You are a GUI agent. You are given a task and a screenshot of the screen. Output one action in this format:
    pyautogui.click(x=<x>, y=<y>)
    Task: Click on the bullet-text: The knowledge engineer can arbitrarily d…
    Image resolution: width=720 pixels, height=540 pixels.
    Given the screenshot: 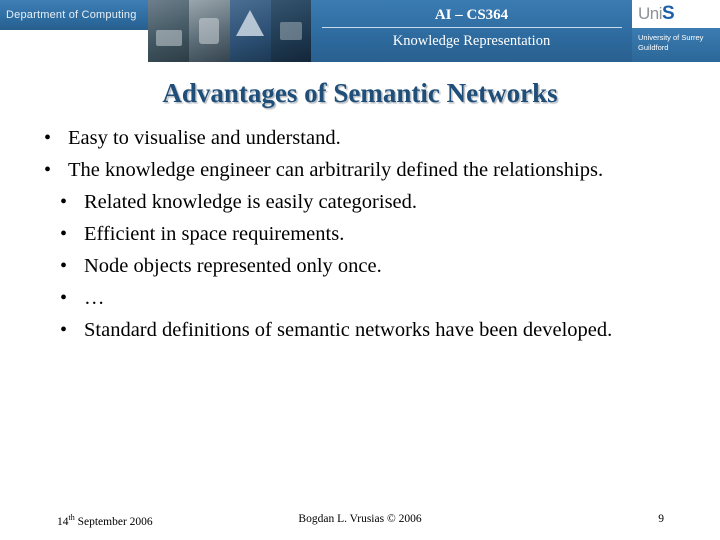 What is the action you would take?
    pyautogui.click(x=336, y=170)
    